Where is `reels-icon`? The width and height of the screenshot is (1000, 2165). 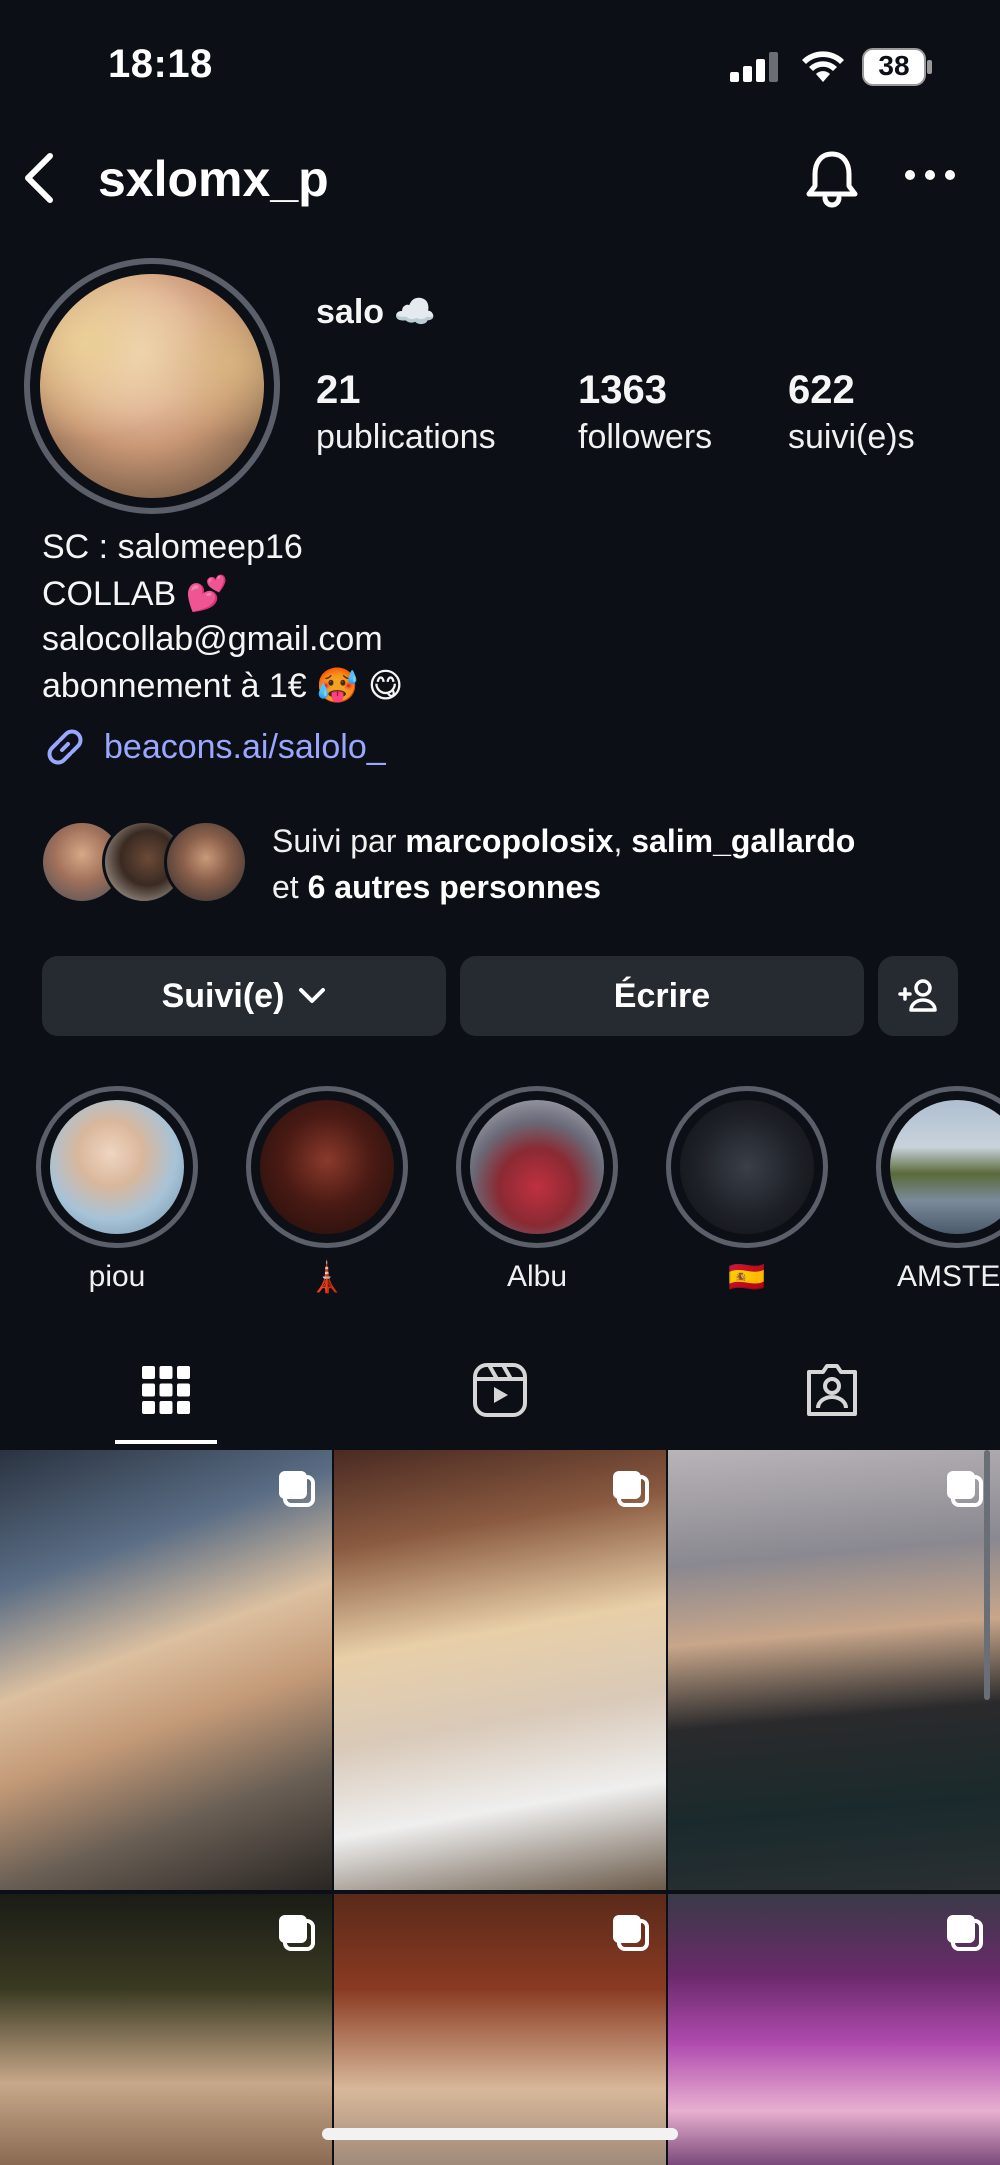 reels-icon is located at coordinates (500, 1390).